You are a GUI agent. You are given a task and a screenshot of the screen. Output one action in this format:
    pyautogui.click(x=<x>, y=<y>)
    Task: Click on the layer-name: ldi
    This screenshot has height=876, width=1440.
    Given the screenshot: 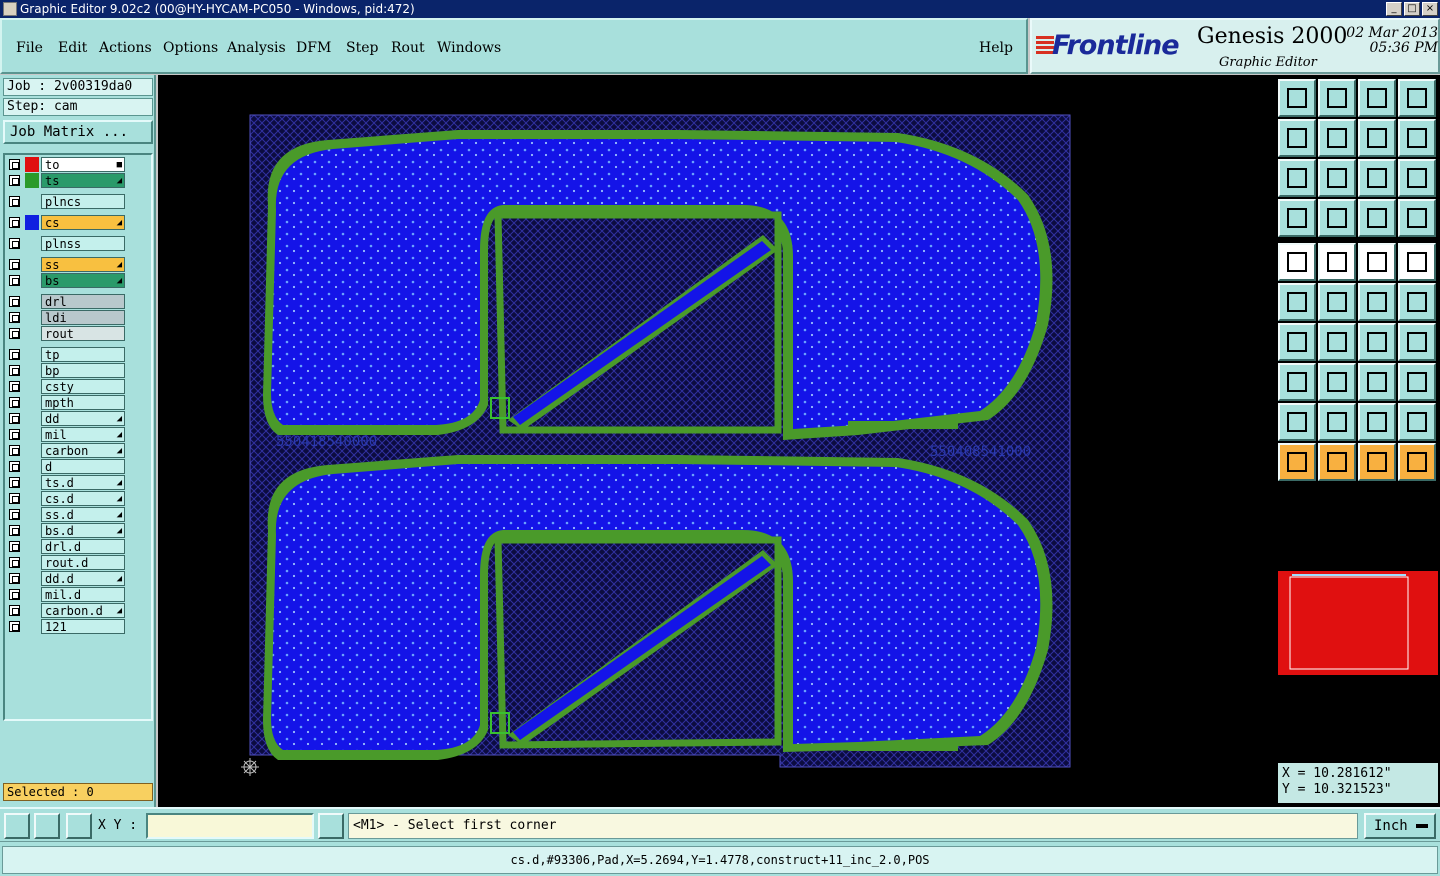 What is the action you would take?
    pyautogui.click(x=83, y=317)
    